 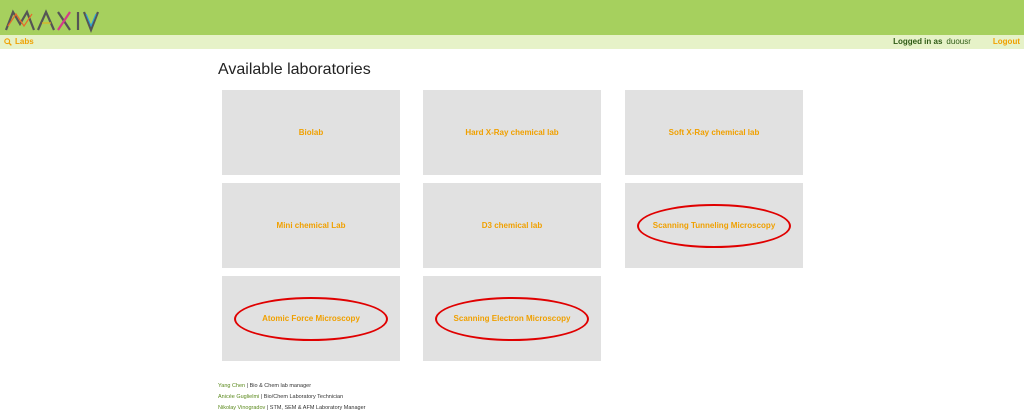 I want to click on logged-in-label: Logged in as, so click(x=918, y=41).